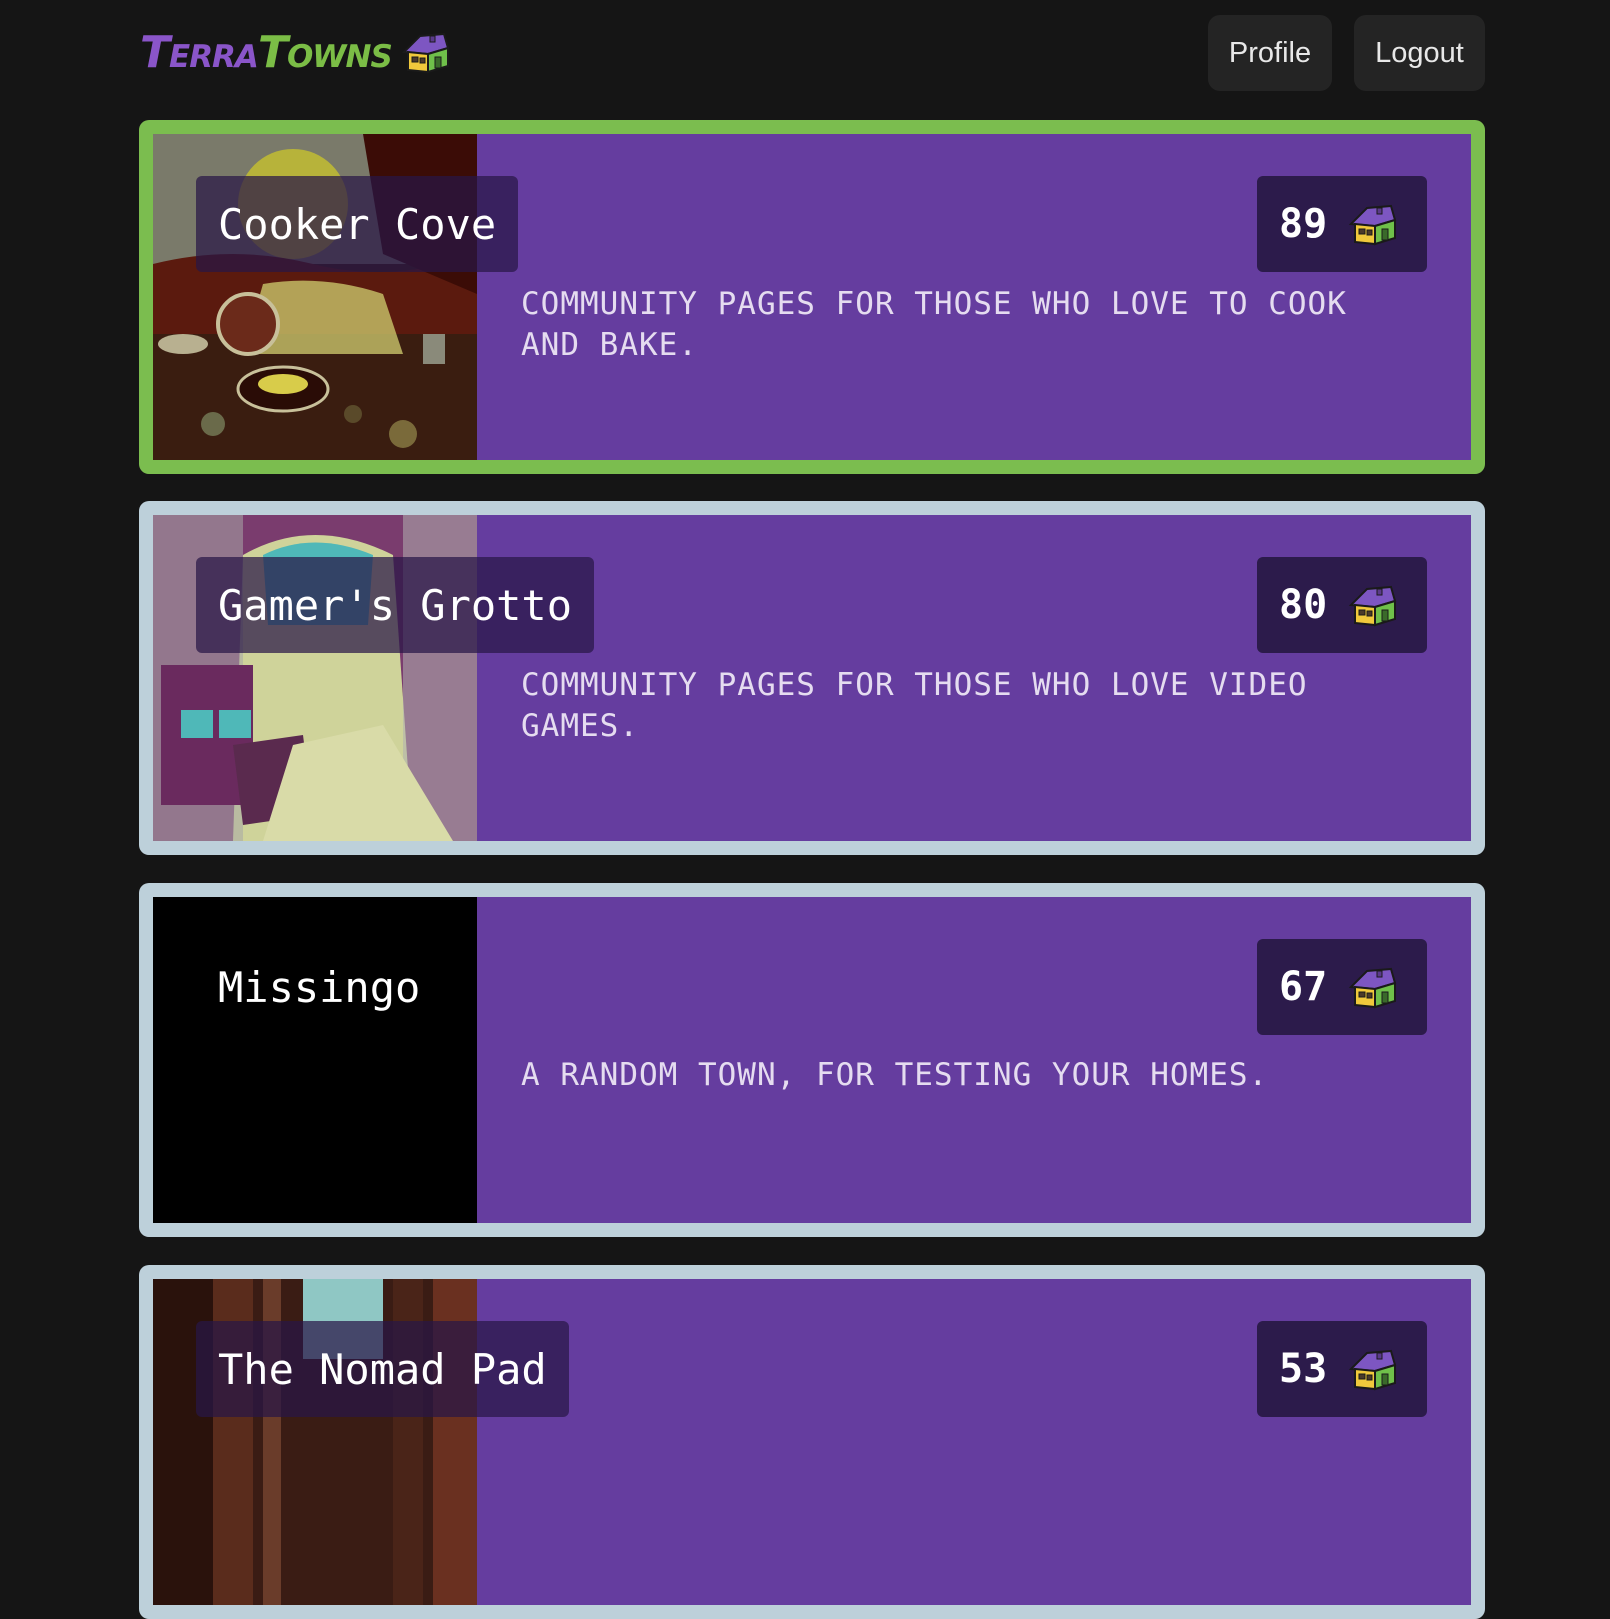  I want to click on logo: TerraTowns, so click(296, 52).